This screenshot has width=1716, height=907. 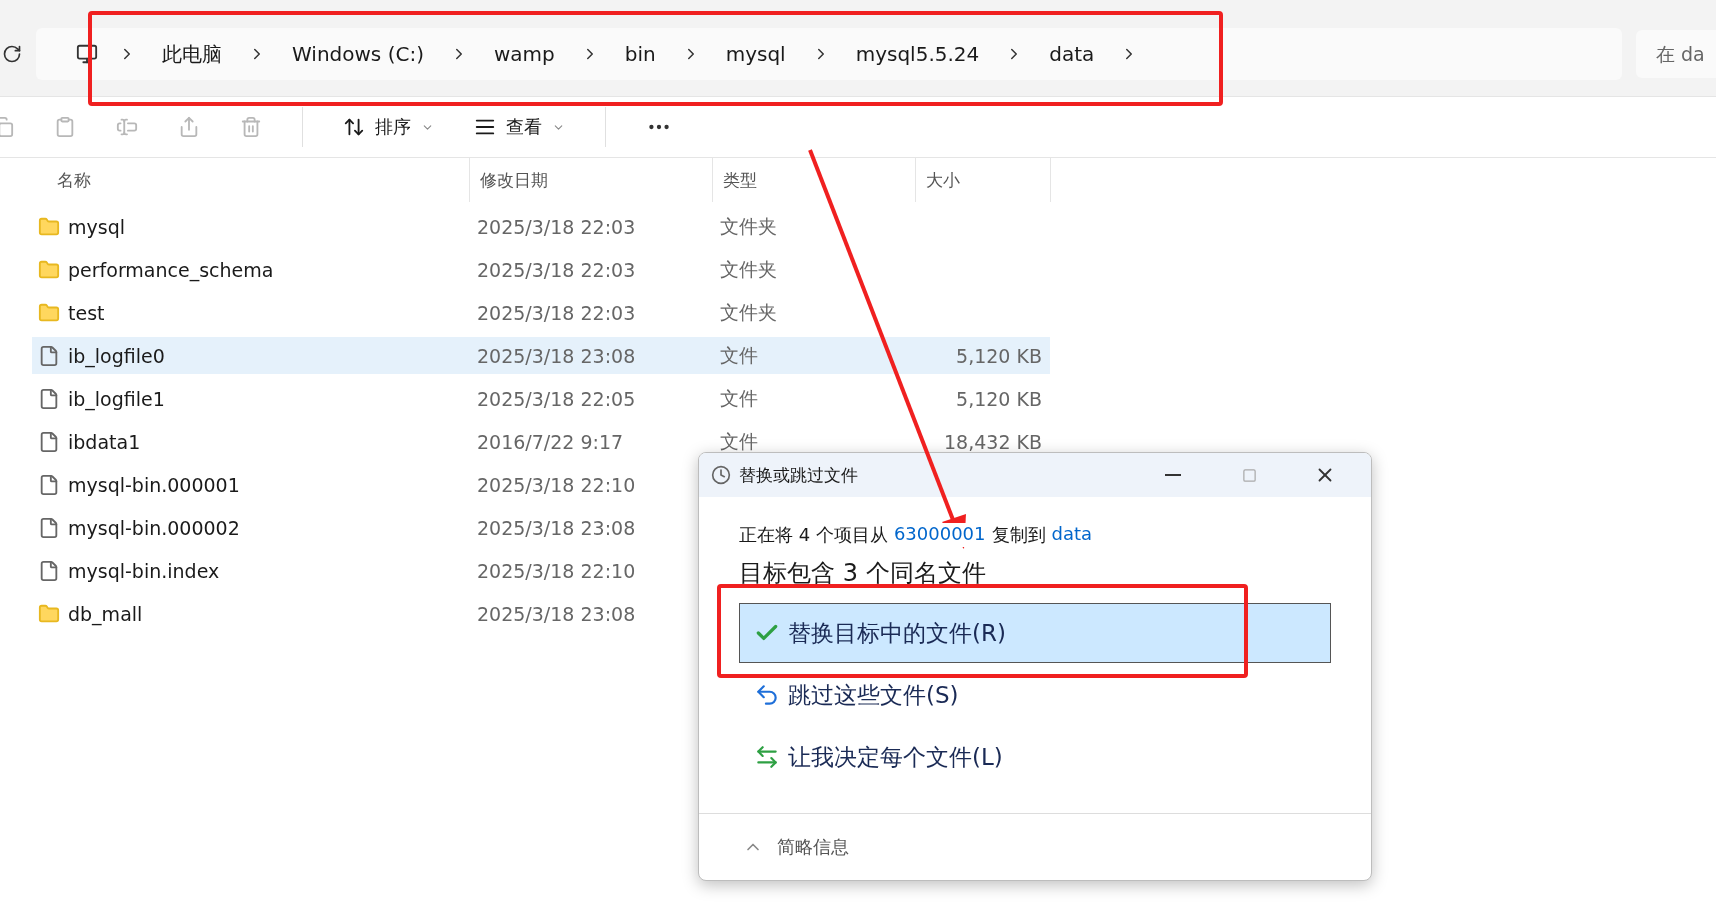 I want to click on breadcrumb: mysql, so click(x=755, y=54).